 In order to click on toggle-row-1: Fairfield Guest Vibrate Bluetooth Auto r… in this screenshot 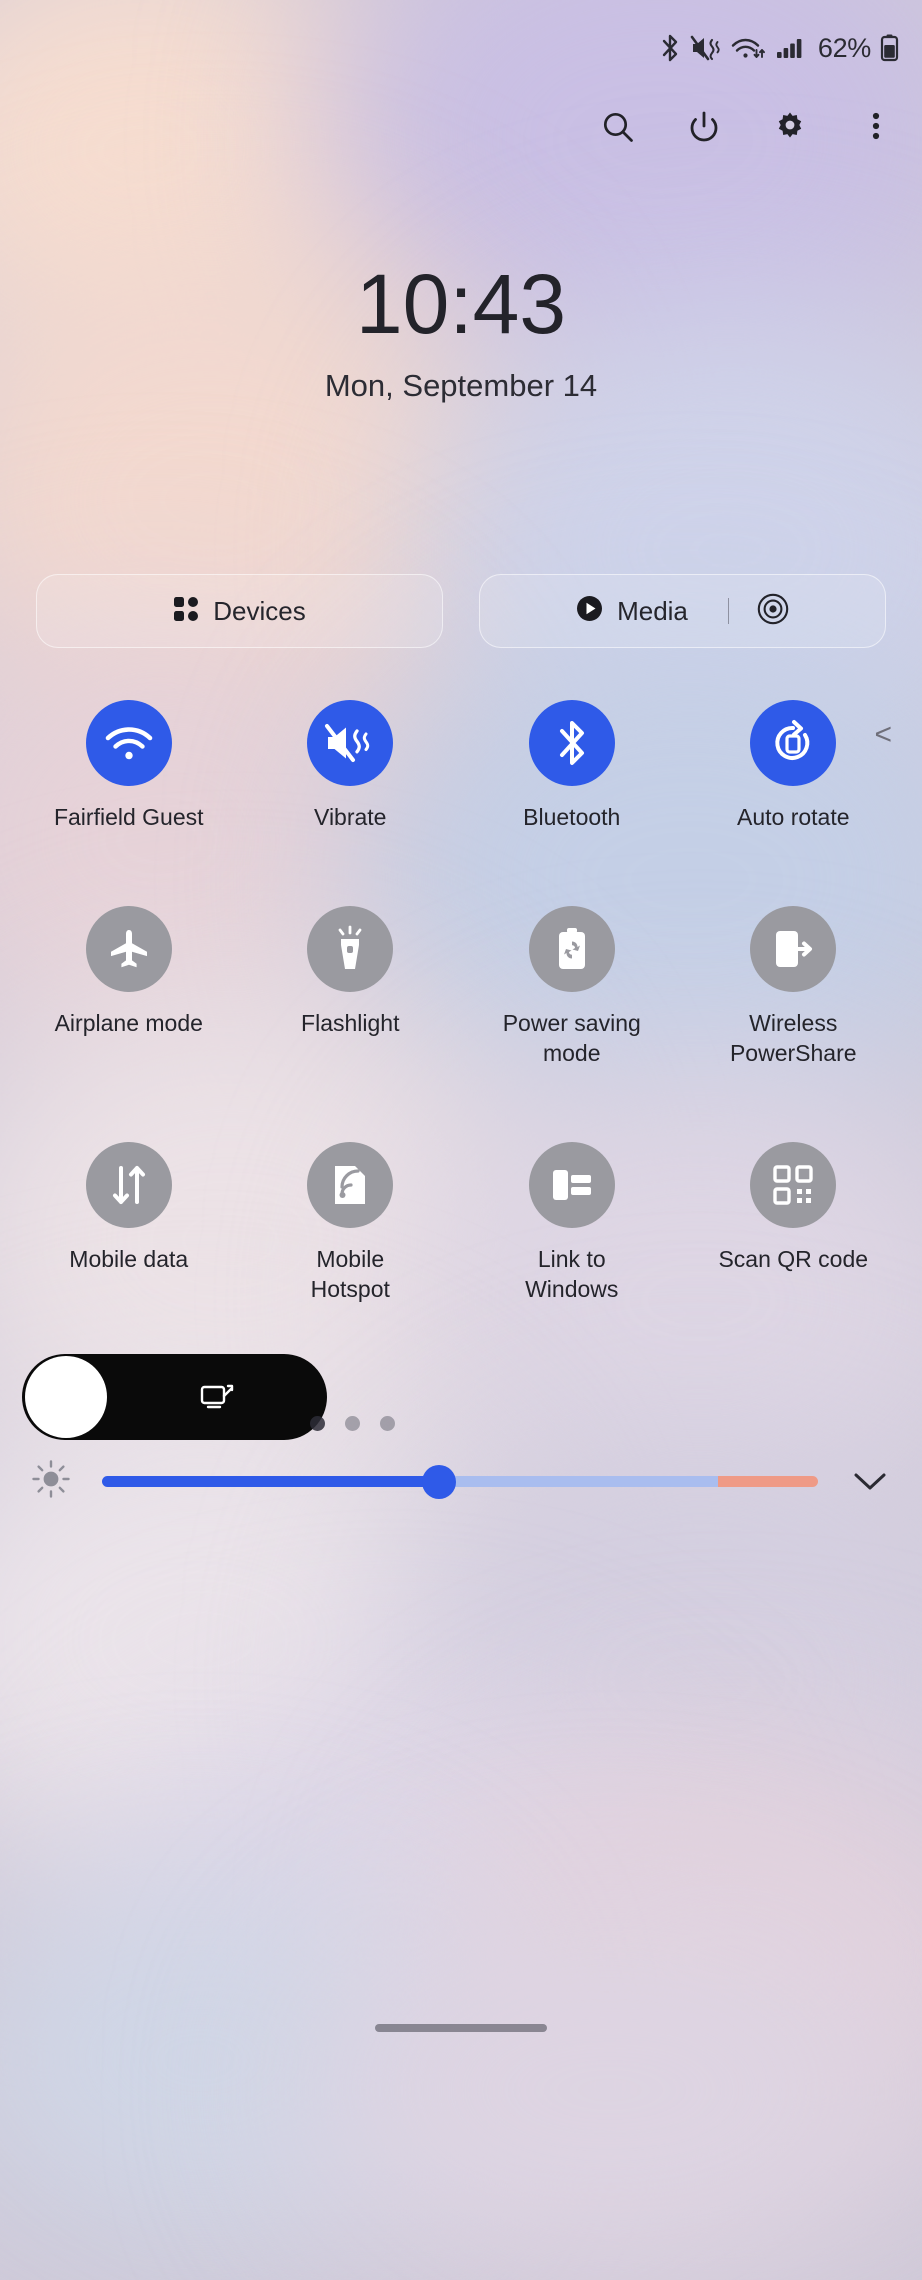, I will do `click(461, 766)`.